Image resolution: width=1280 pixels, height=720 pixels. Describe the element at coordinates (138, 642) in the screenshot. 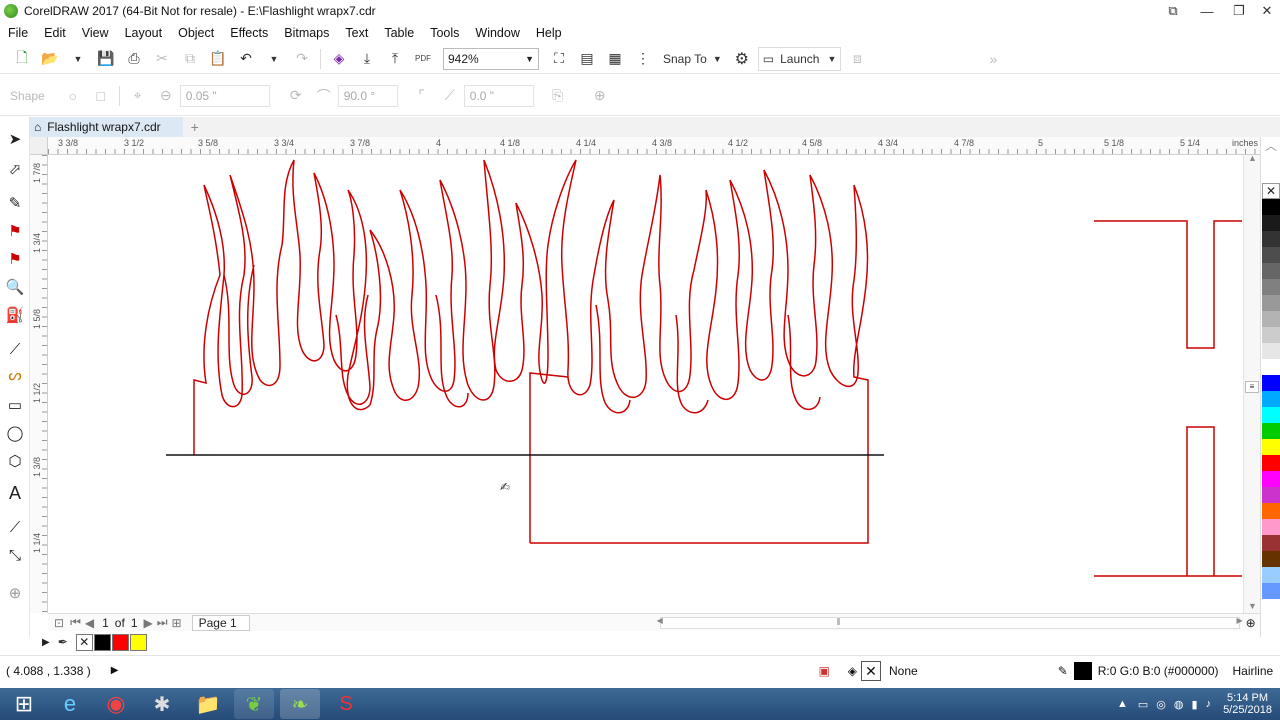

I see `document-color-swatch` at that location.